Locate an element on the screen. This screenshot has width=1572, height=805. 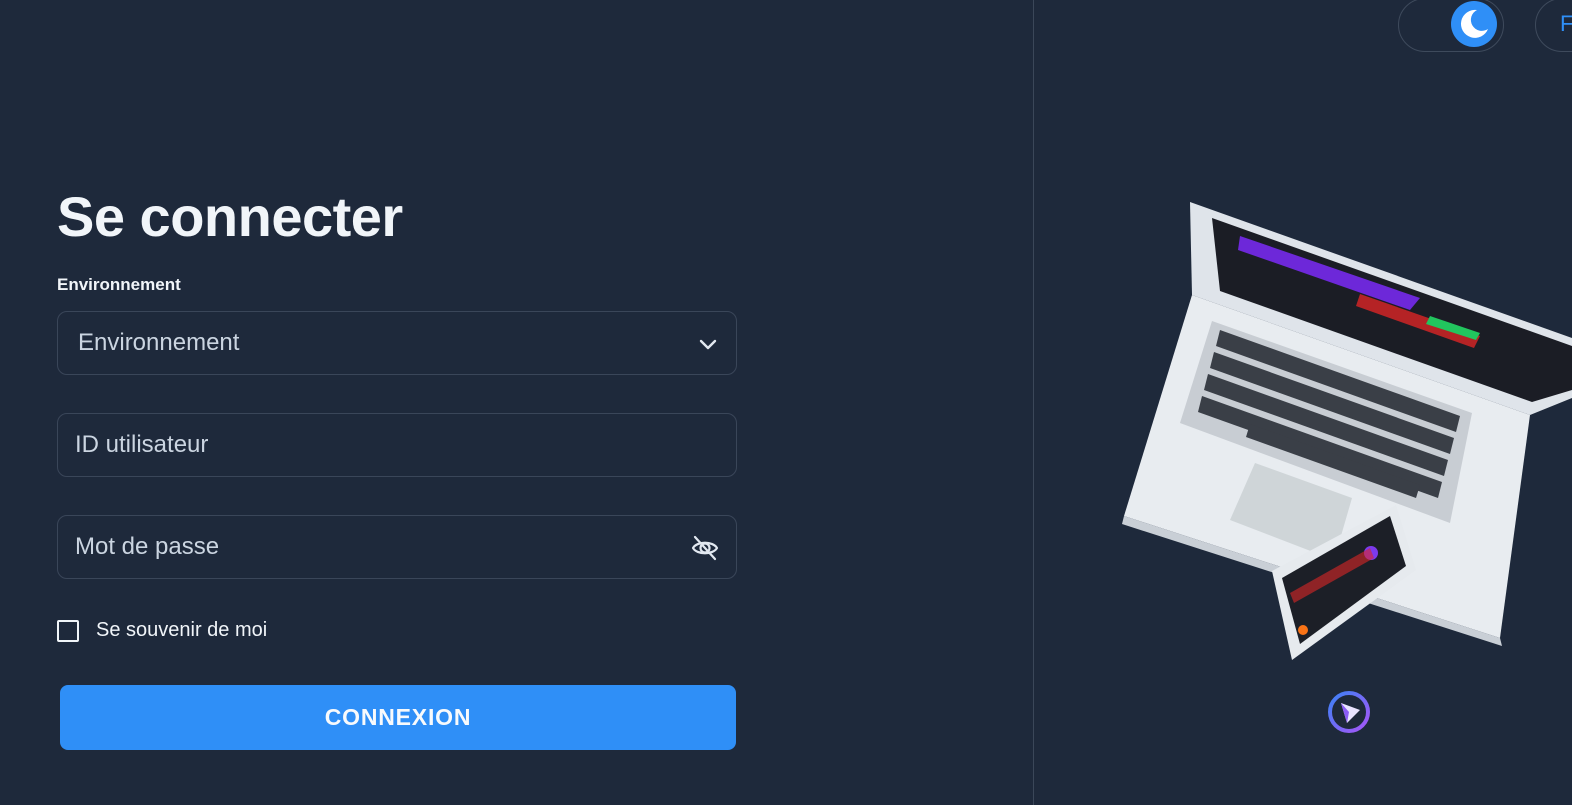
environment-select: Environnement is located at coordinates (397, 343).